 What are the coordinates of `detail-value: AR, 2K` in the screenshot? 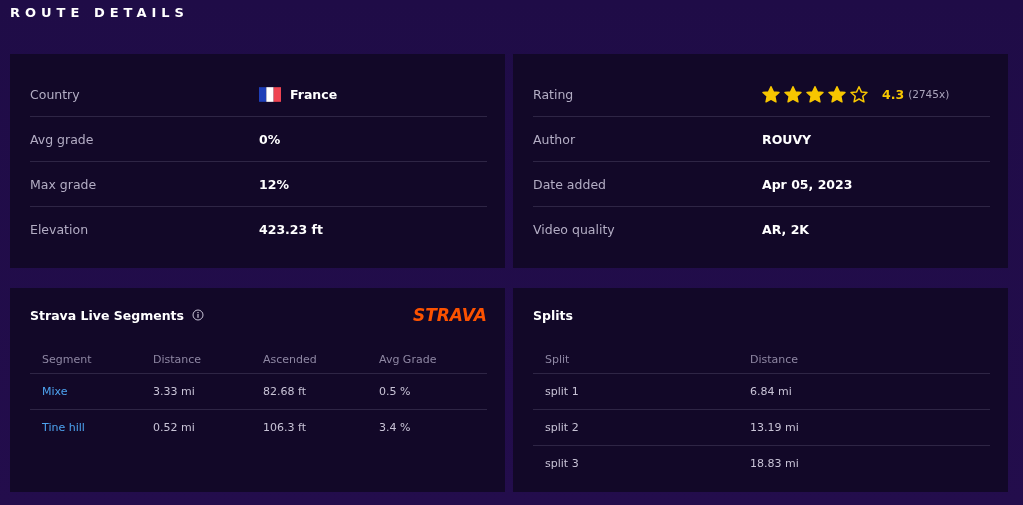 It's located at (785, 229).